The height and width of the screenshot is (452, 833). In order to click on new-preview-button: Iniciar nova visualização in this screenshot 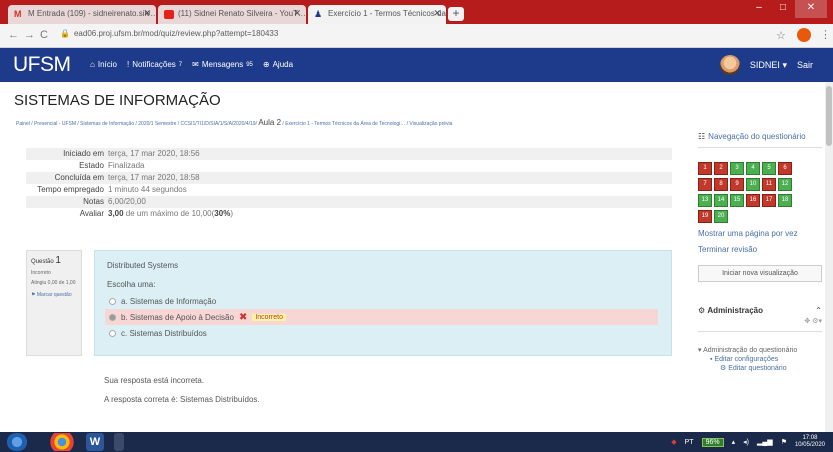, I will do `click(760, 273)`.